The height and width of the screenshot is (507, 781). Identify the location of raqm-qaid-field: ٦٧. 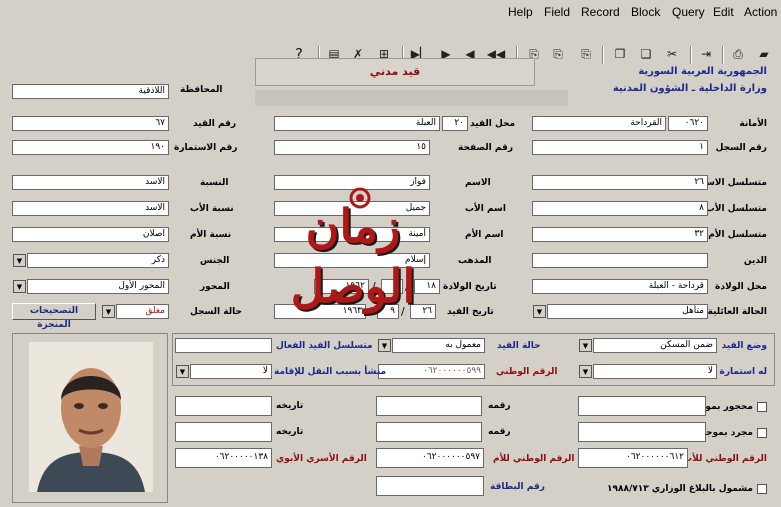
(90, 123).